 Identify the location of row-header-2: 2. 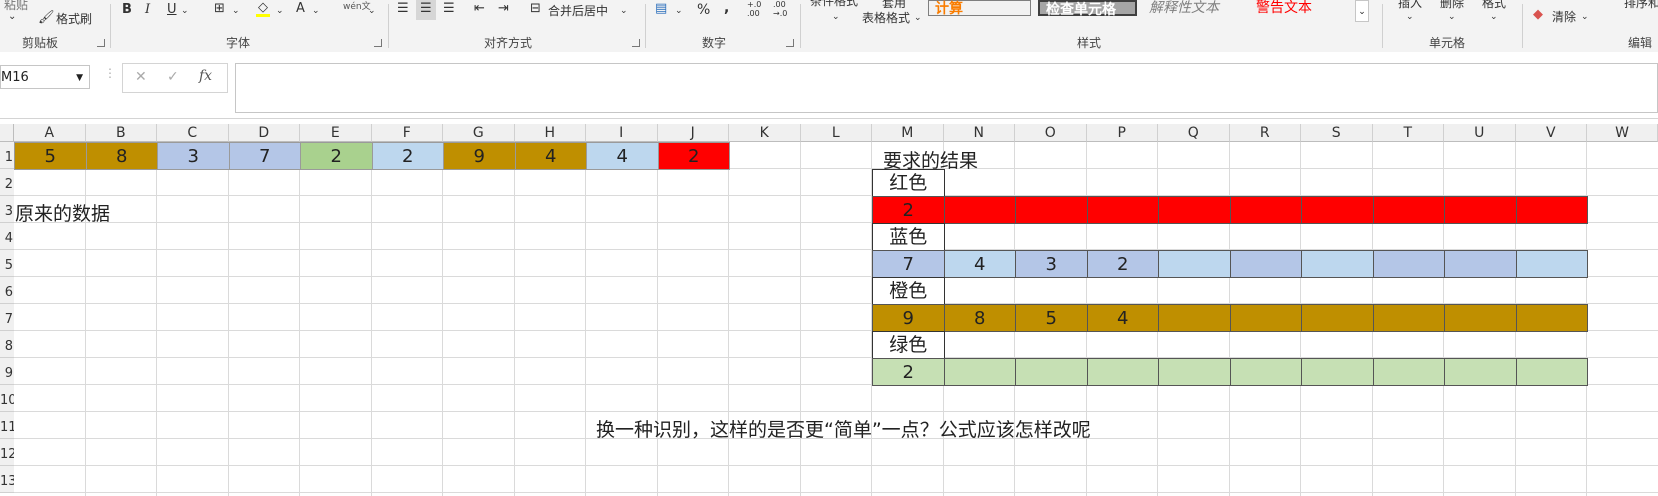
(7, 182).